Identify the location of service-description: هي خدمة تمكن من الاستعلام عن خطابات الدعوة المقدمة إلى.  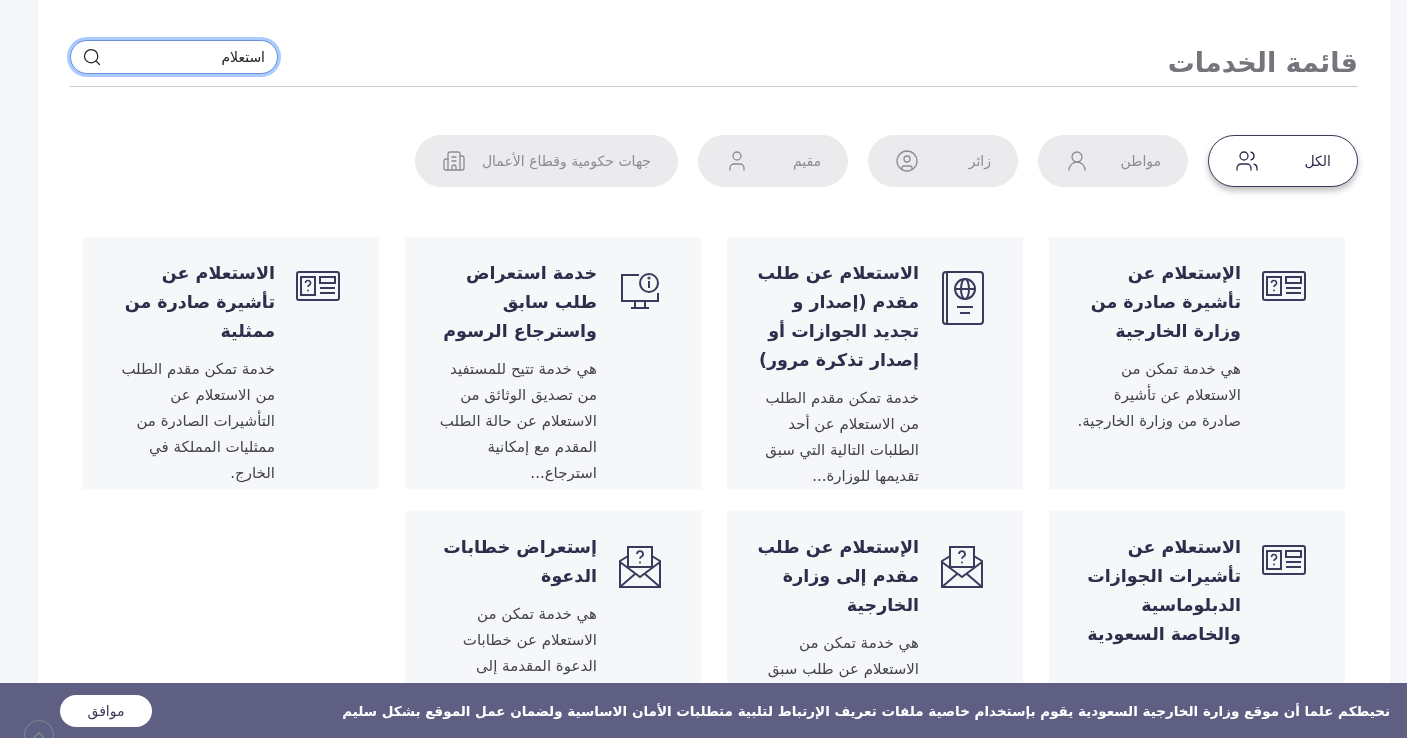
(529, 640).